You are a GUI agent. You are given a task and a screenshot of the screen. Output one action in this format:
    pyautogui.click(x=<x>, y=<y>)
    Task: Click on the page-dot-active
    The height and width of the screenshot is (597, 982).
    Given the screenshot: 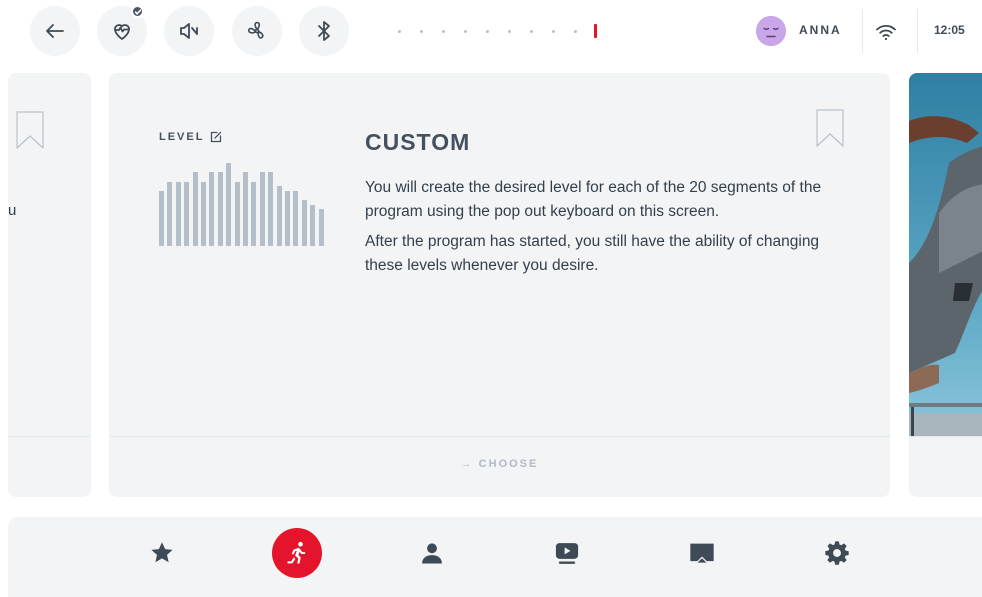 What is the action you would take?
    pyautogui.click(x=595, y=31)
    